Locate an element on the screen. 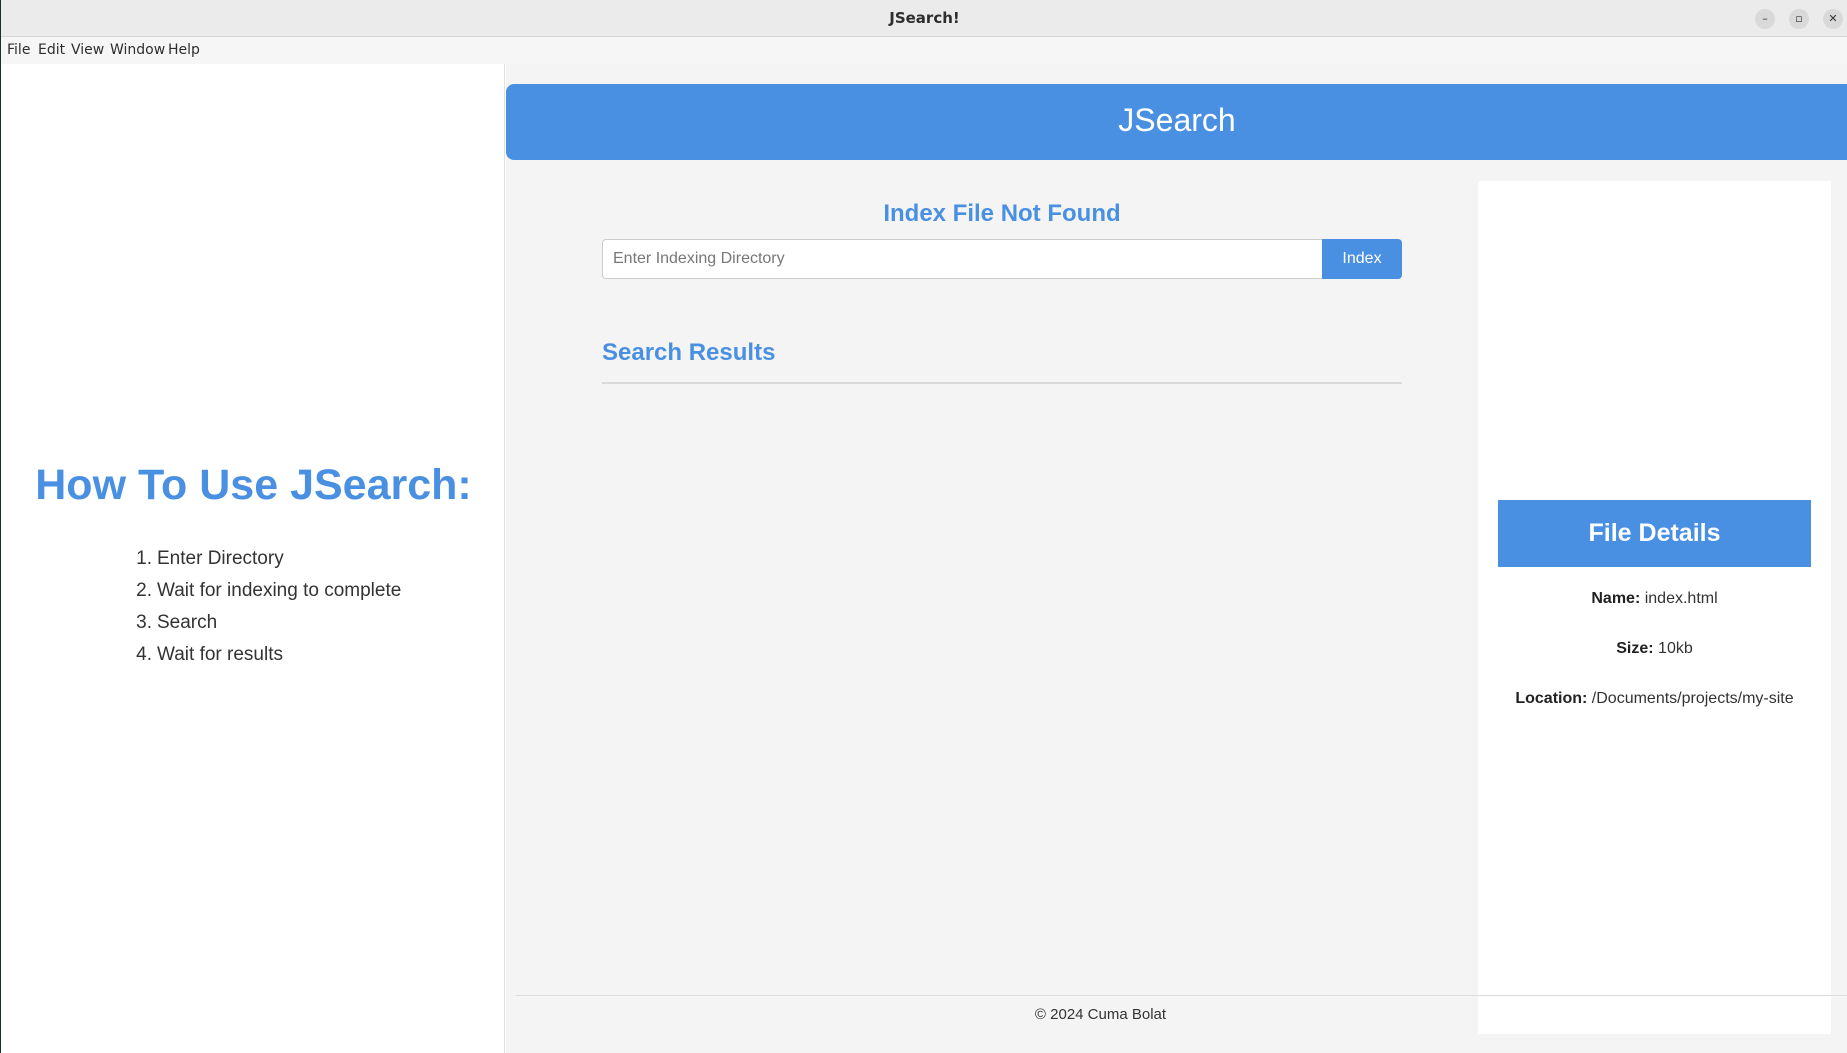  search-results-title: Search Results is located at coordinates (689, 352).